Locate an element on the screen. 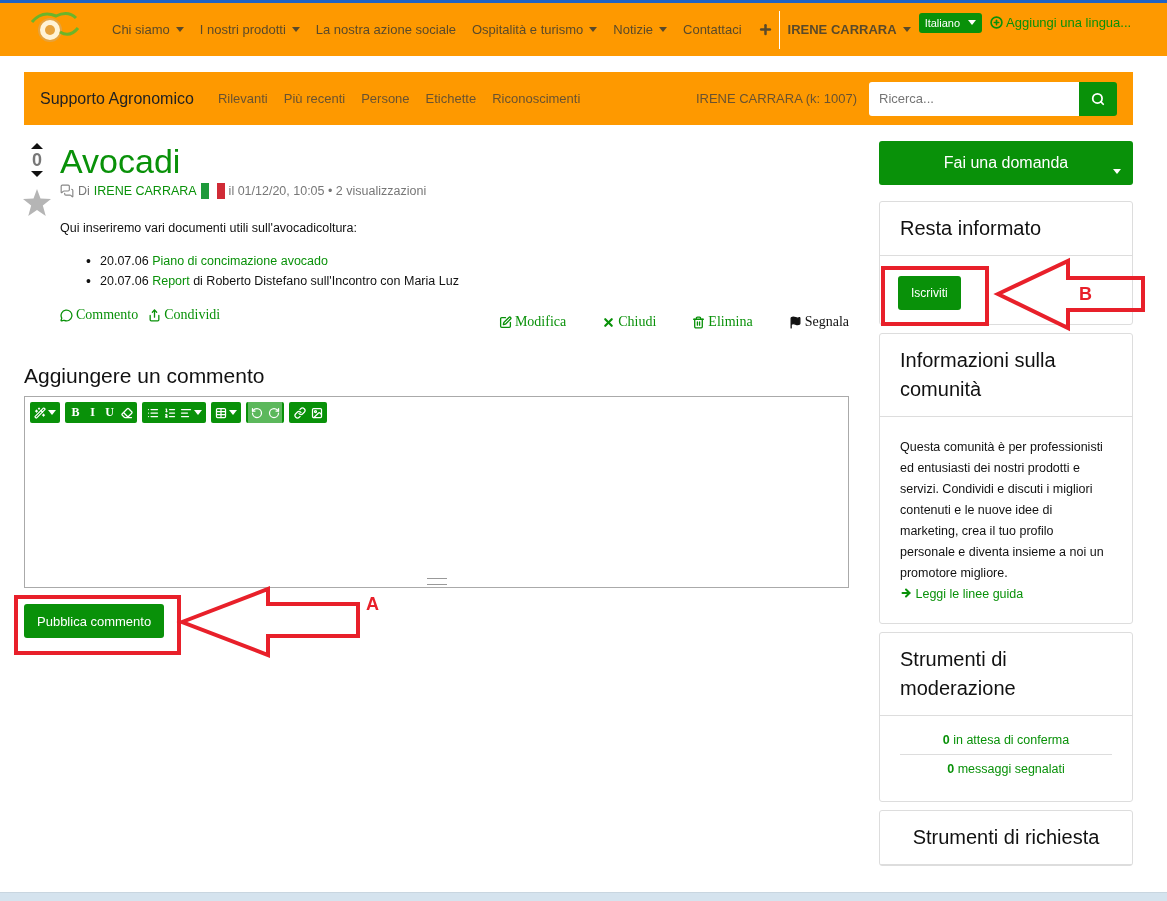 This screenshot has width=1167, height=901. nav-menu-item: Chi siamo is located at coordinates (148, 29).